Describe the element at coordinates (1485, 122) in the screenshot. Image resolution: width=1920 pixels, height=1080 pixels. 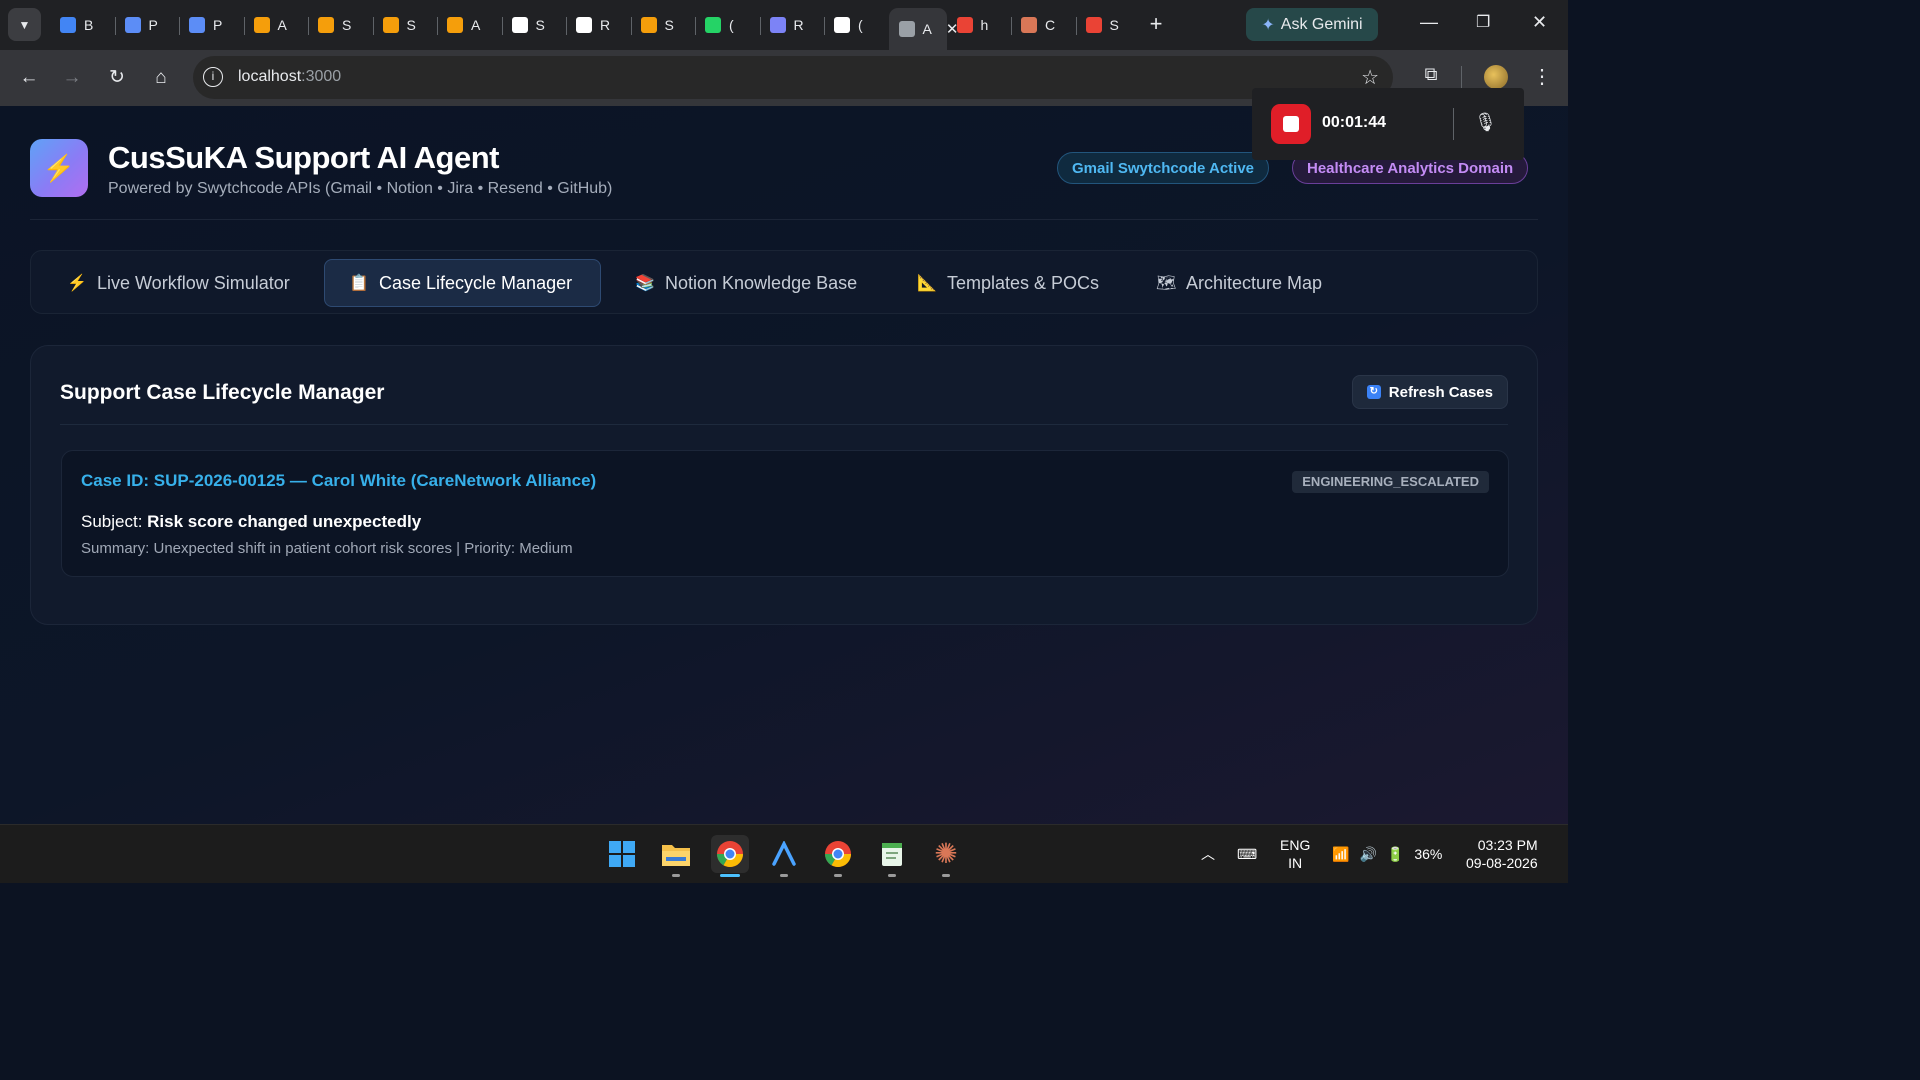
I see `mic-muted-icon: 🎙` at that location.